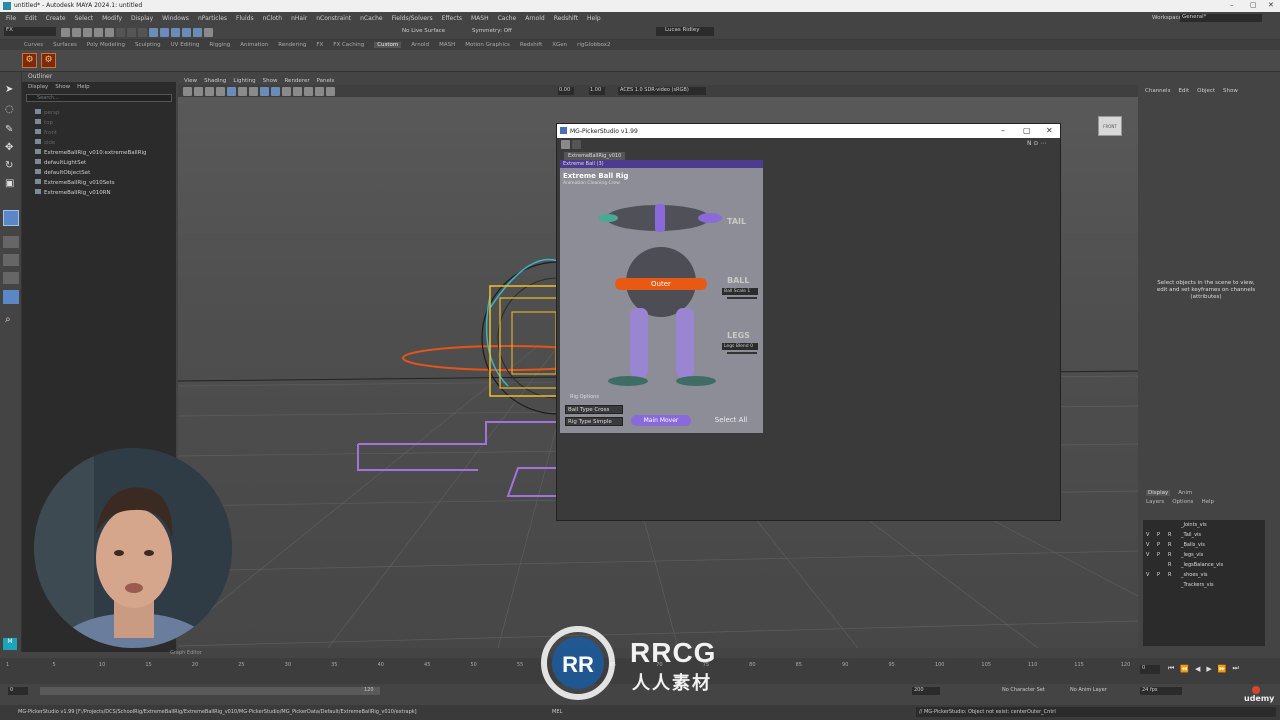 The height and width of the screenshot is (720, 1280). What do you see at coordinates (164, 32) in the screenshot?
I see `snap-curve-icon` at bounding box center [164, 32].